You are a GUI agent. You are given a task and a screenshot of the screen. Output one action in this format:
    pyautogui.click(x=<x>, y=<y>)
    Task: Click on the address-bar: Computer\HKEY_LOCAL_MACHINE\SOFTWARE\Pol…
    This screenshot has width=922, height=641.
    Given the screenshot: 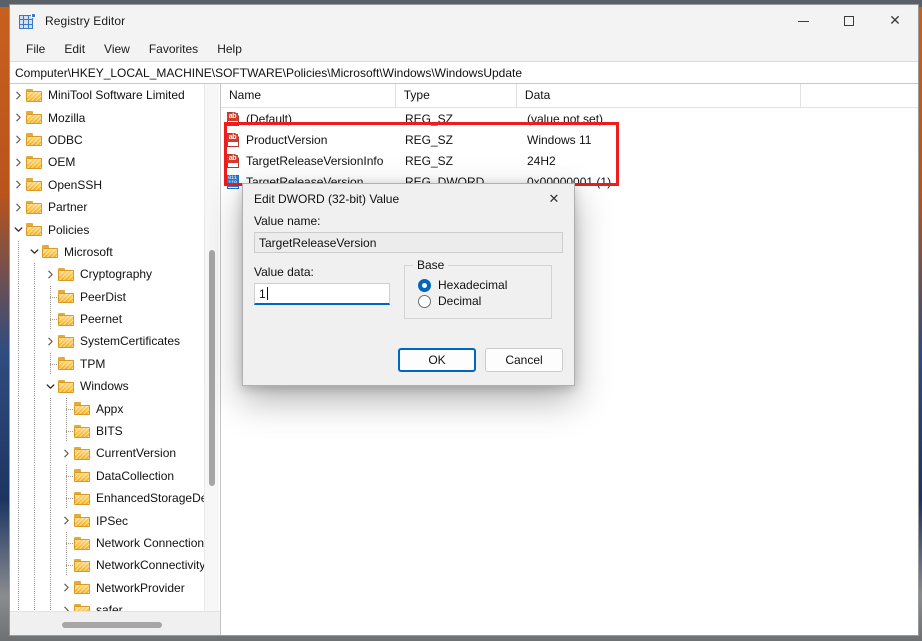 What is the action you would take?
    pyautogui.click(x=464, y=72)
    